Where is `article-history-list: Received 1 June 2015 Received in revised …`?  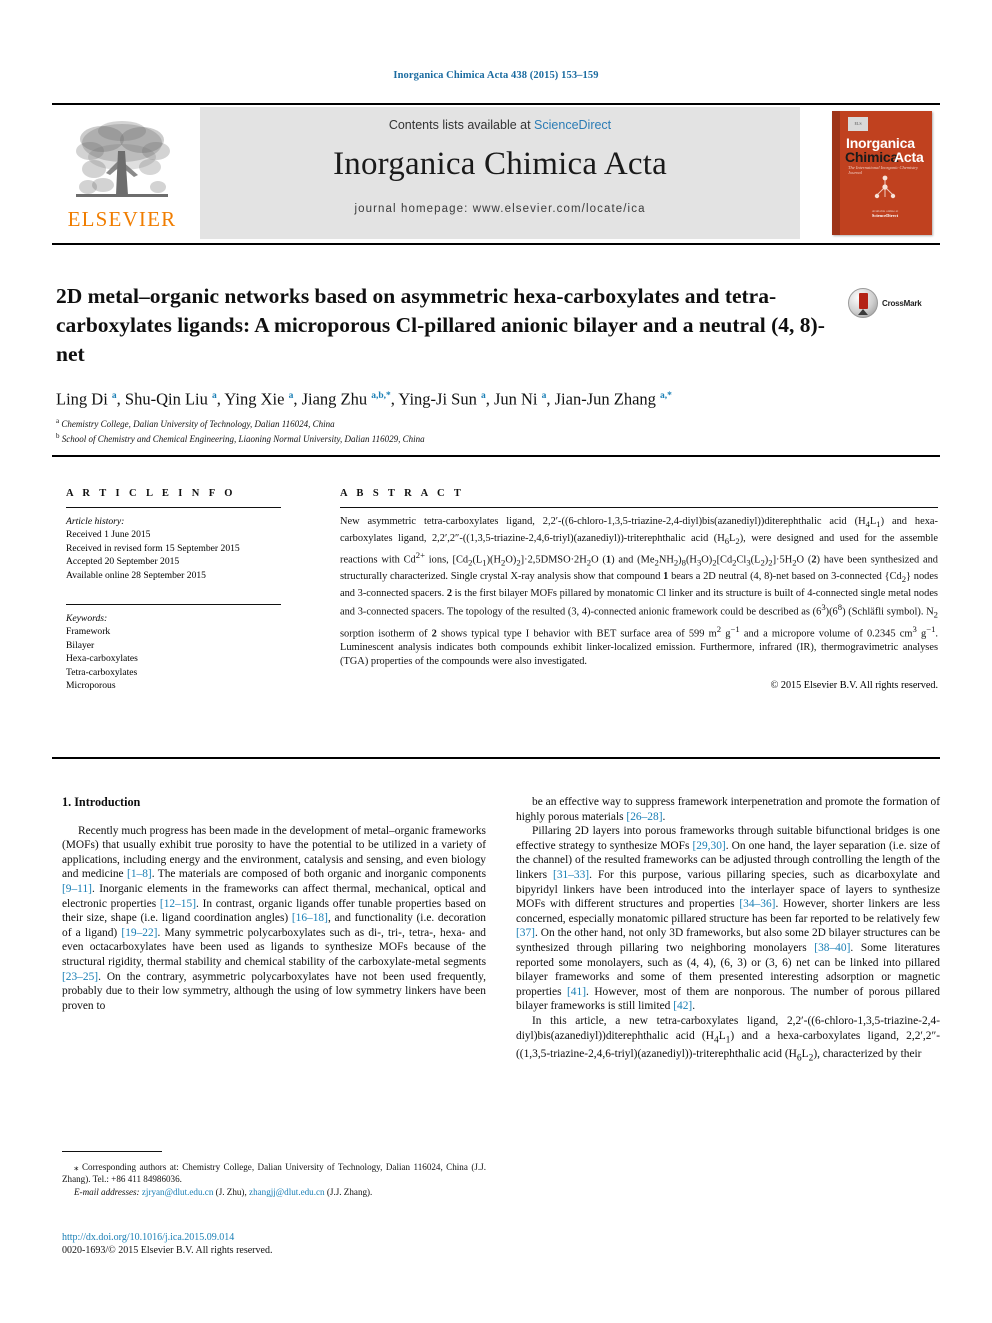
article-history-list: Received 1 June 2015 Received in revised … is located at coordinates (173, 555).